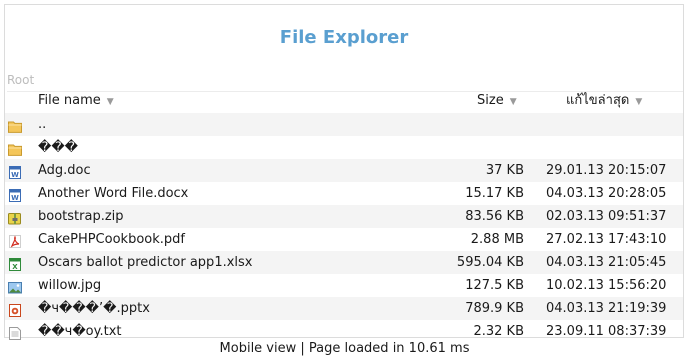 The image size is (689, 359). What do you see at coordinates (598, 100) in the screenshot?
I see `column-header-modified-label: แก้ไขล่าสุด` at bounding box center [598, 100].